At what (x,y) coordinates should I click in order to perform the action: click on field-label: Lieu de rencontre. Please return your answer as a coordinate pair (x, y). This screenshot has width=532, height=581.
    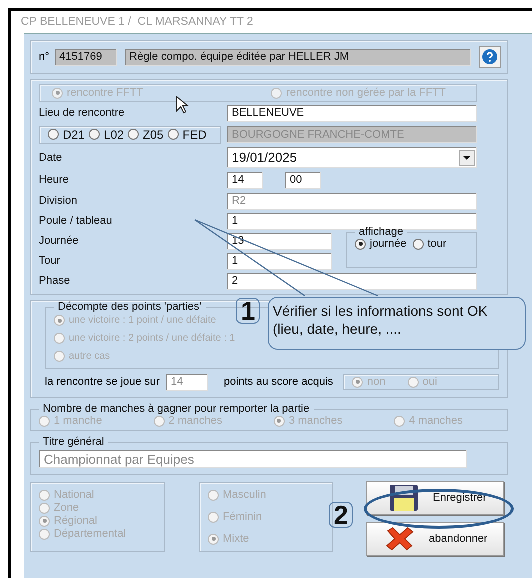
    Looking at the image, I should click on (82, 113).